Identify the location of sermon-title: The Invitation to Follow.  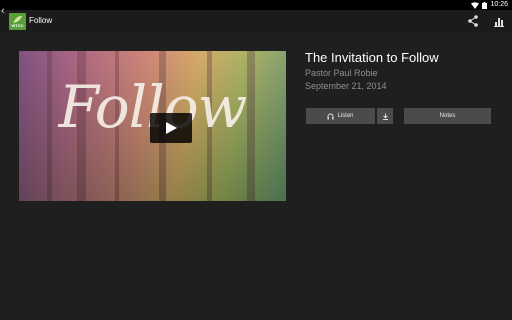
(372, 57).